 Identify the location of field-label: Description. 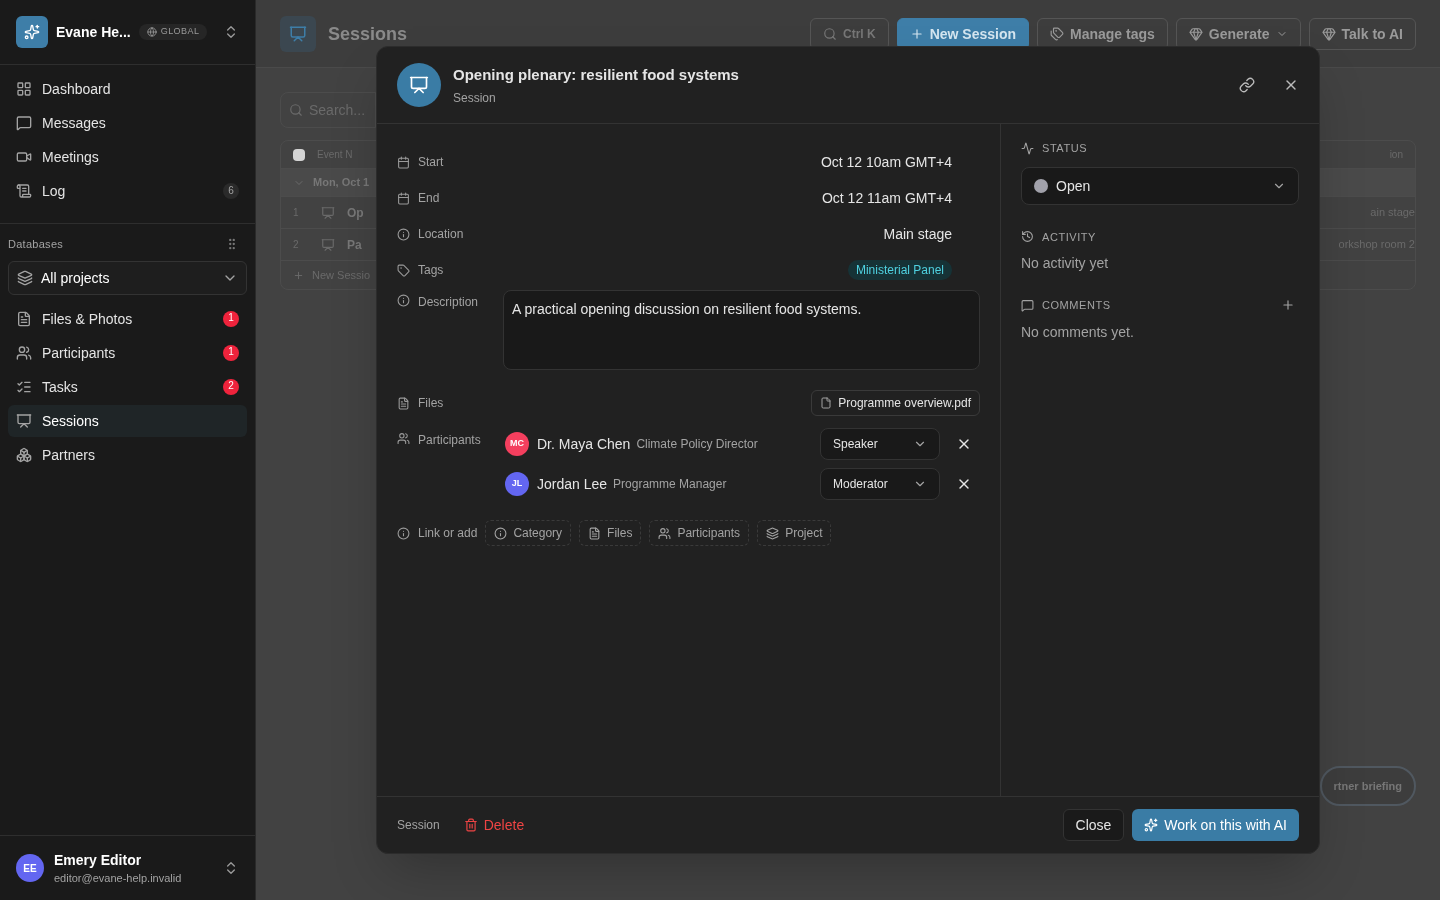
(448, 302).